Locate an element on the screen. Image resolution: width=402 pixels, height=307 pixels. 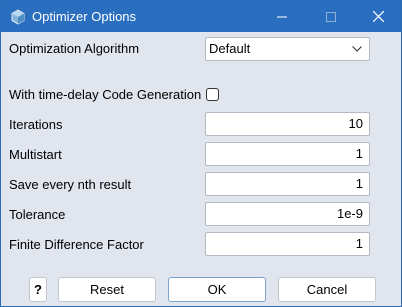
tolerance-input: 1e-9 is located at coordinates (287, 214).